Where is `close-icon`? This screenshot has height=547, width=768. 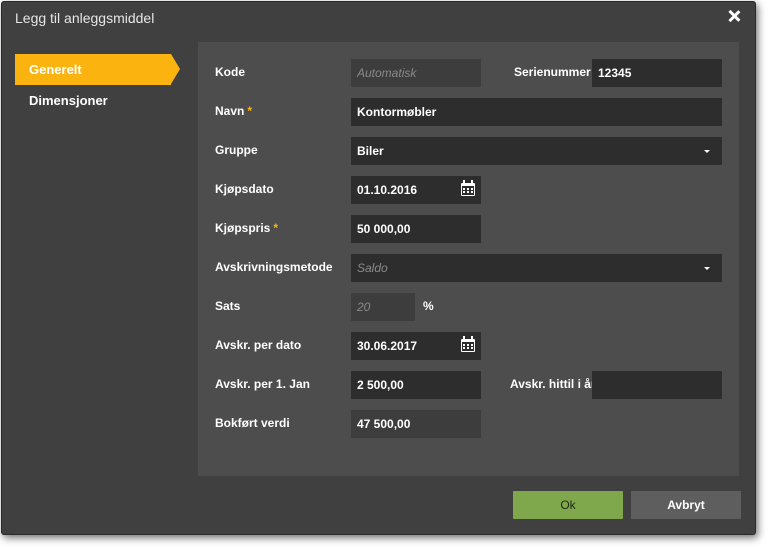 close-icon is located at coordinates (734, 16).